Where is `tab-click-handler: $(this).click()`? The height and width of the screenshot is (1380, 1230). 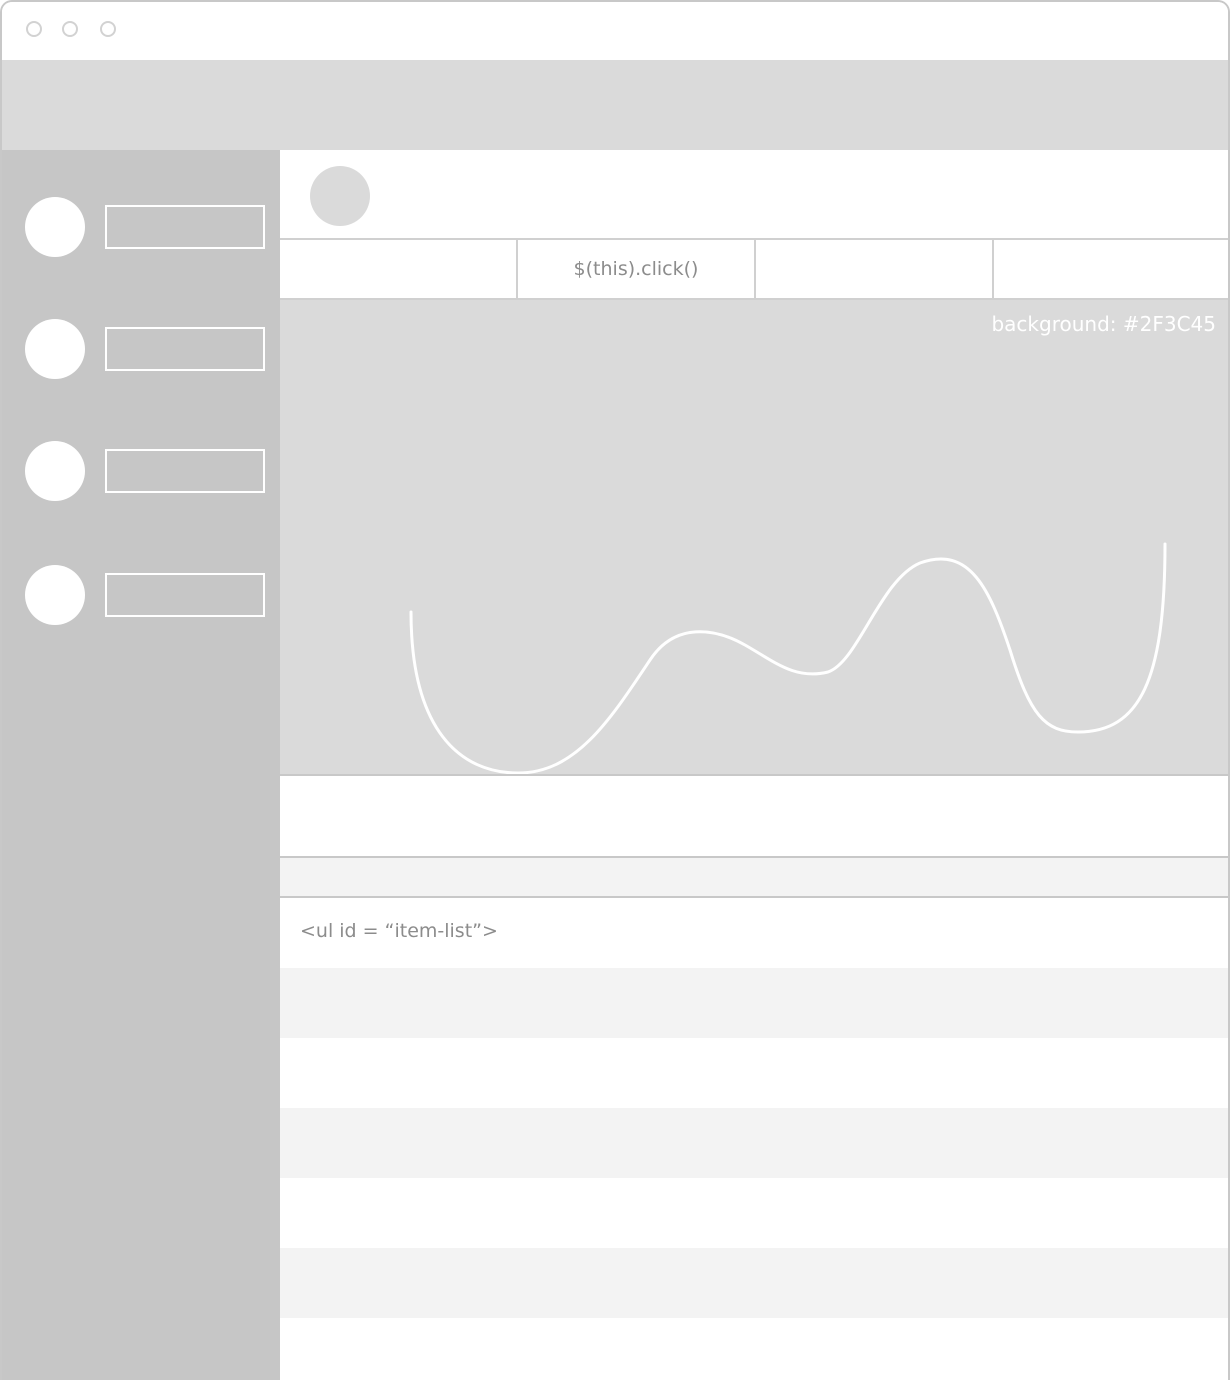
tab-click-handler: $(this).click() is located at coordinates (637, 269).